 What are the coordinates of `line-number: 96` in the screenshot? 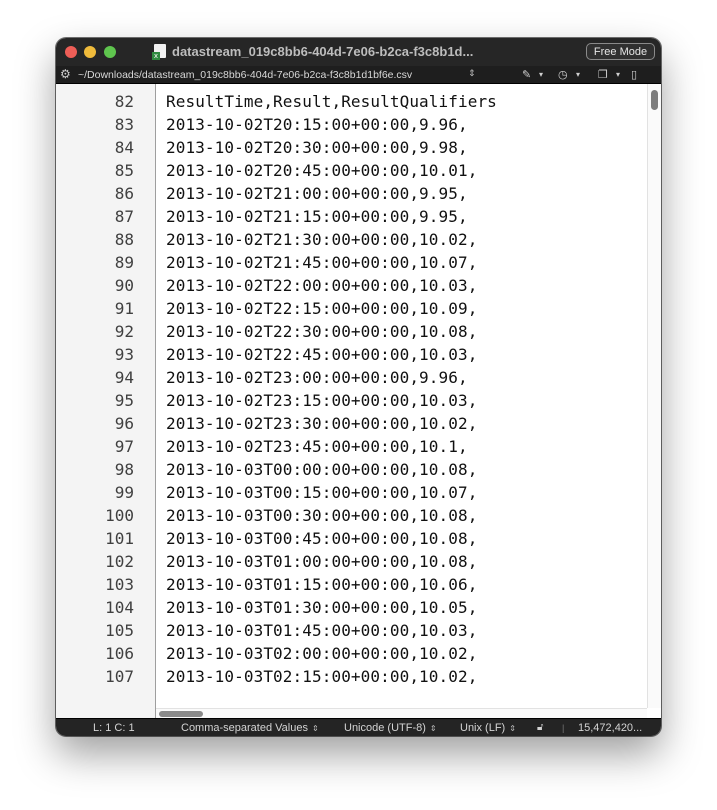 It's located at (124, 423).